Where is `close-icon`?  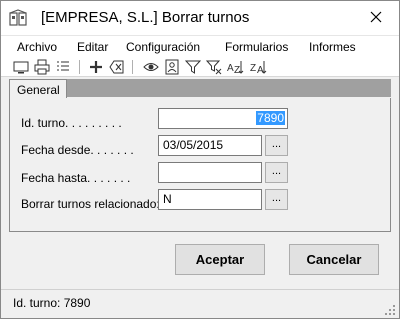
close-icon is located at coordinates (376, 17).